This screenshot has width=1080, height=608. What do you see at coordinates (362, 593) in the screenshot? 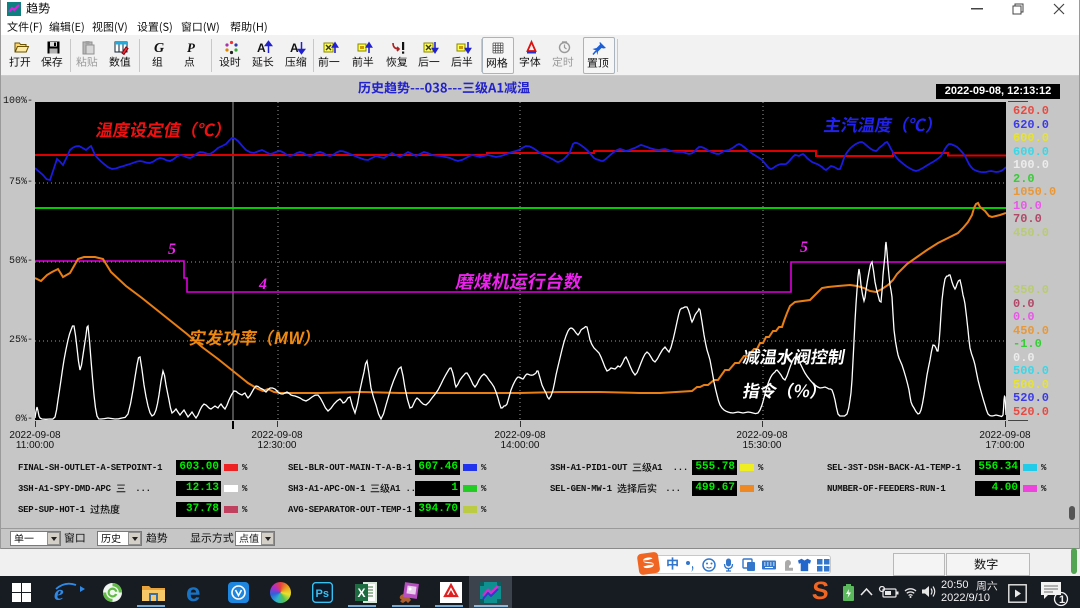
I see `svg-text: X` at bounding box center [362, 593].